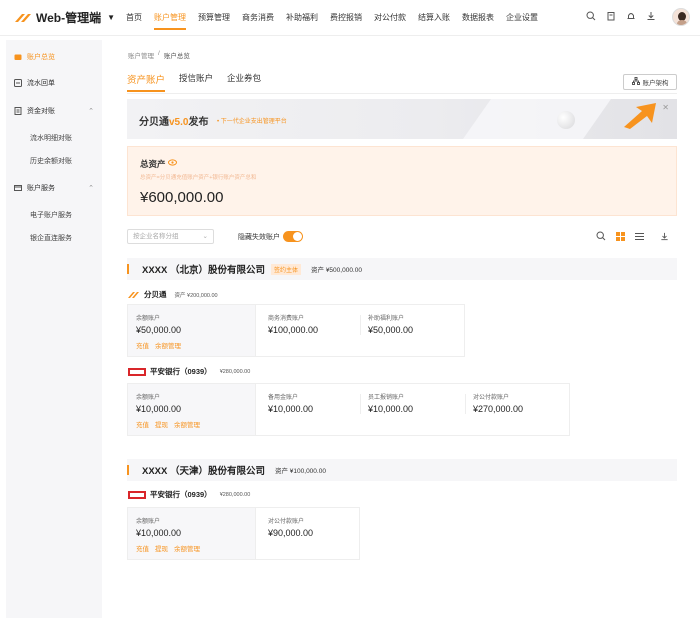  Describe the element at coordinates (18, 57) in the screenshot. I see `wallet-icon` at that location.